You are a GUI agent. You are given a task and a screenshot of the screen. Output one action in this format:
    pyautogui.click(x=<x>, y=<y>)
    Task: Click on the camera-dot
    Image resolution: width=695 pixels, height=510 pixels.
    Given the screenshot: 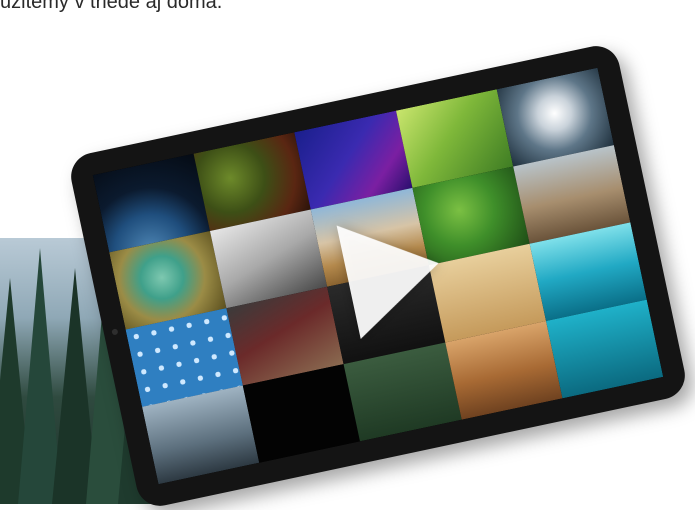 What is the action you would take?
    pyautogui.click(x=115, y=332)
    